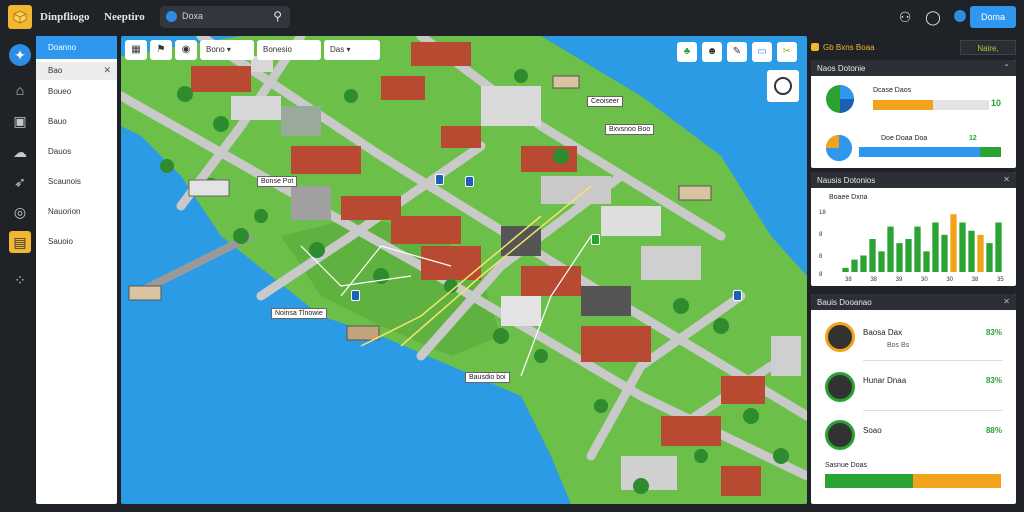 This screenshot has height=512, width=1024. Describe the element at coordinates (64, 211) in the screenshot. I see `sidebar-item: Nauorion` at that location.